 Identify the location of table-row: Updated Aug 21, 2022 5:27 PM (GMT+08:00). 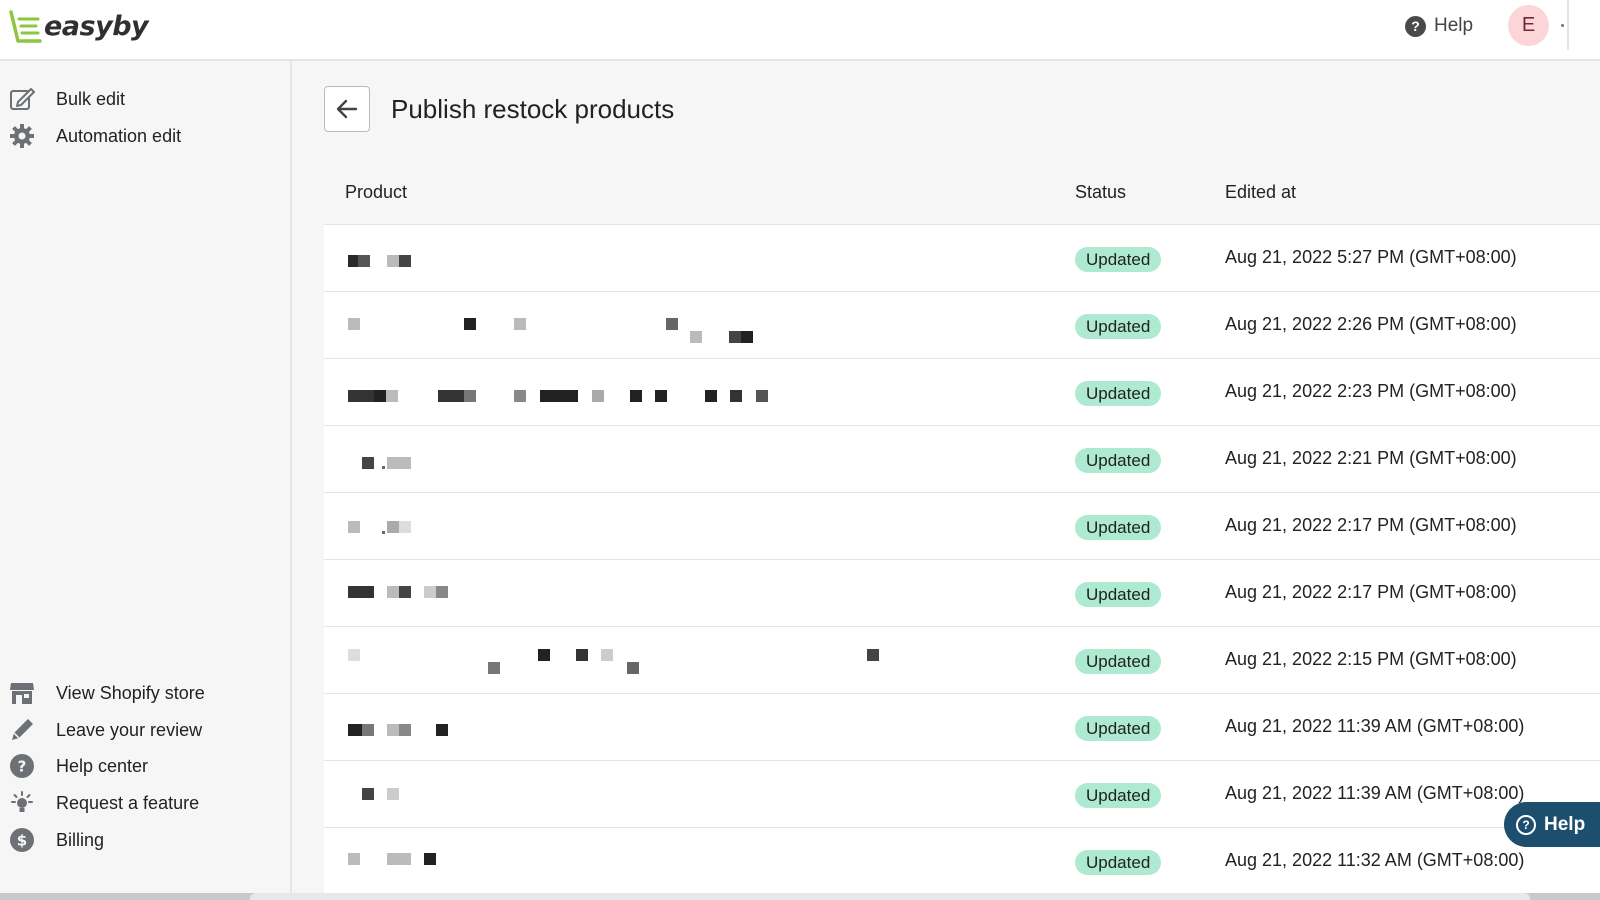
(962, 258).